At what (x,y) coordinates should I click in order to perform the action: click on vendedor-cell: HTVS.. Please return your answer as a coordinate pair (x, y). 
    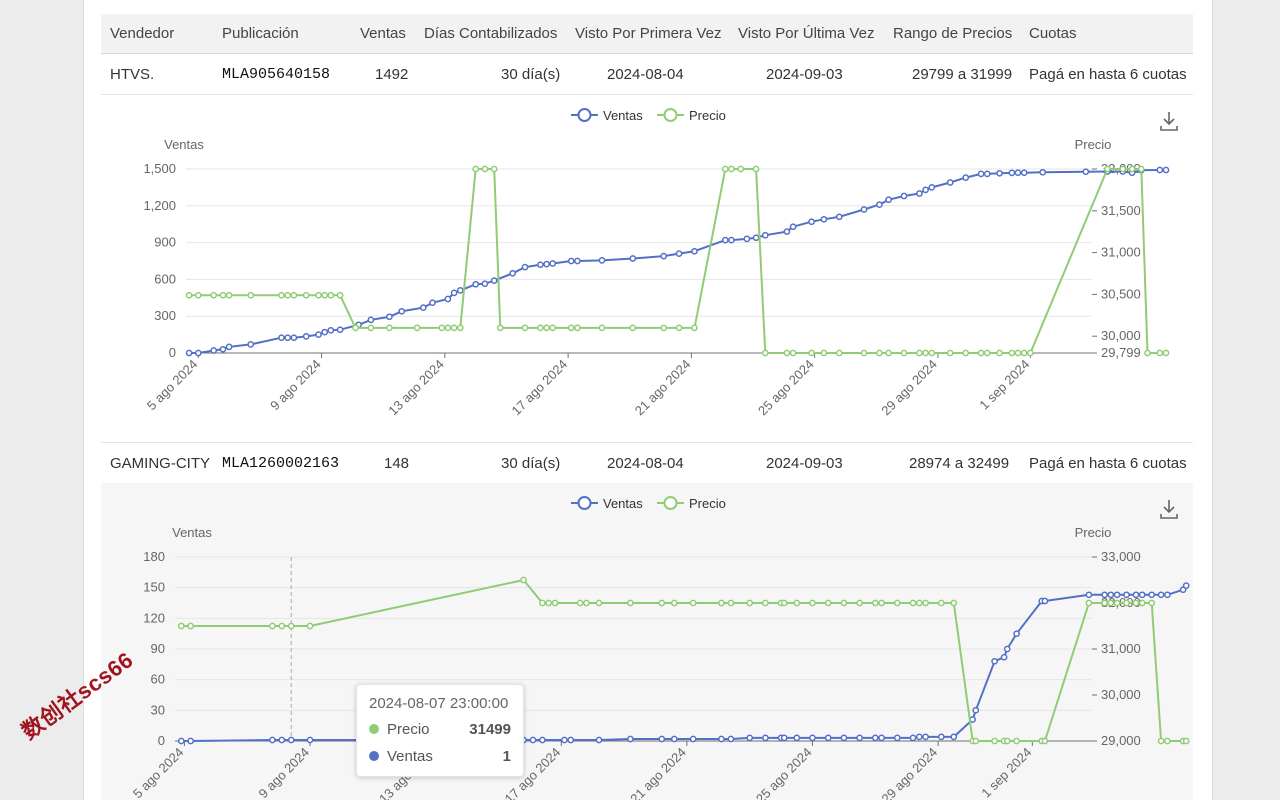
    Looking at the image, I should click on (132, 74).